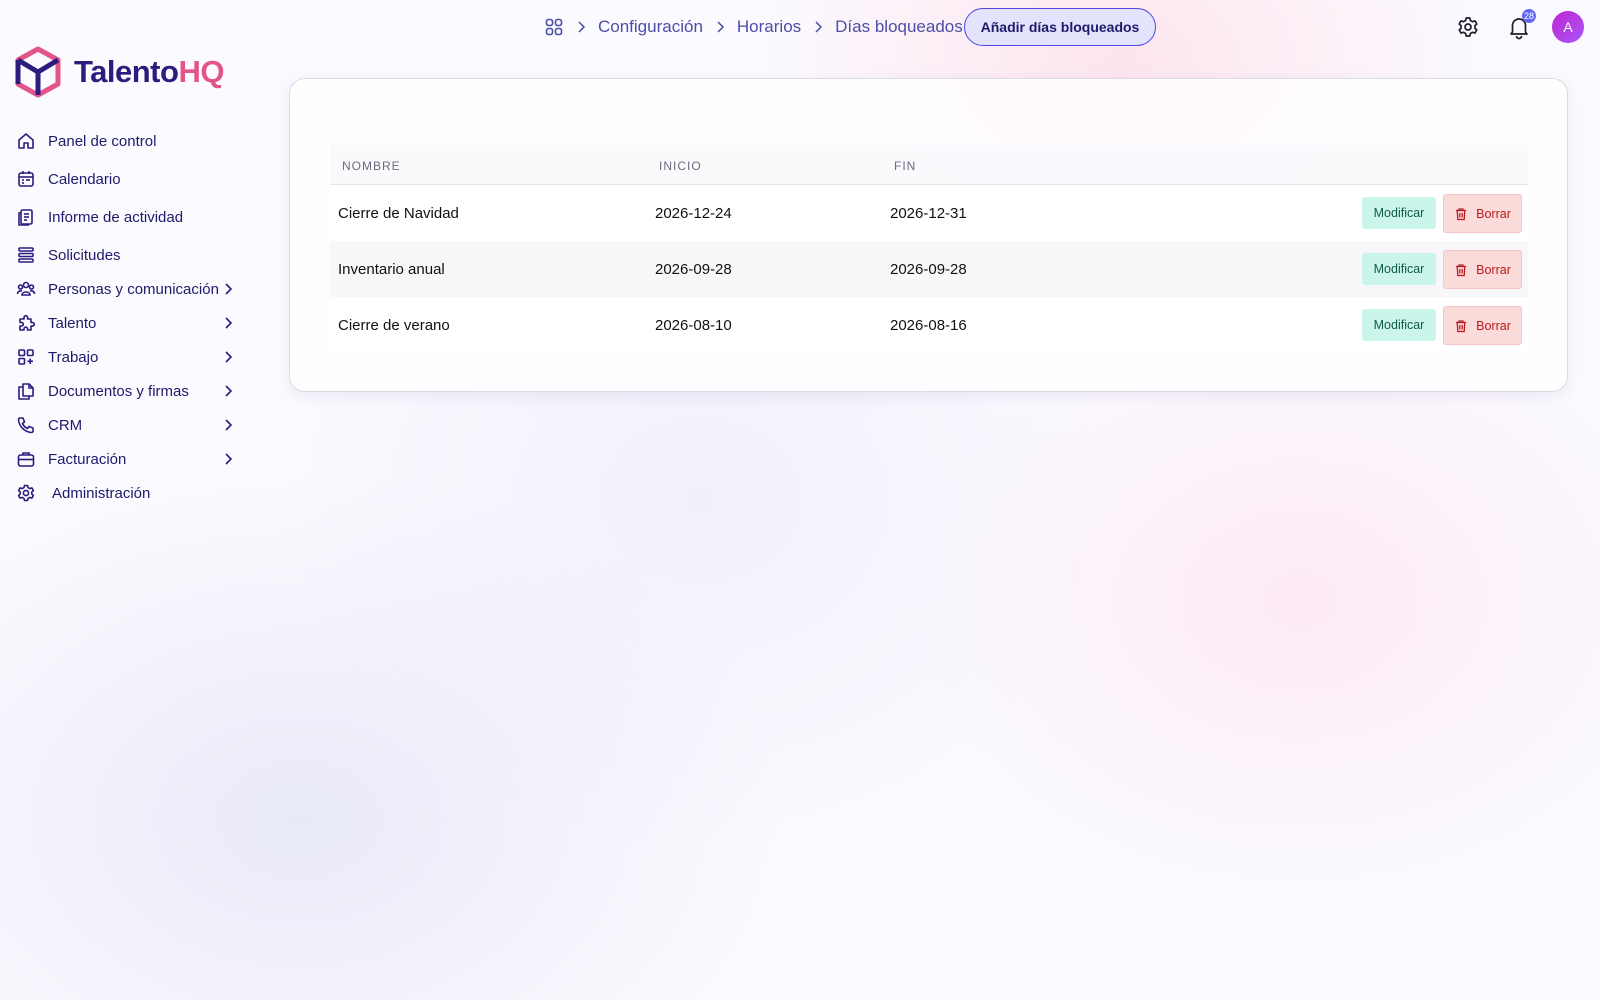 The height and width of the screenshot is (1000, 1600). Describe the element at coordinates (26, 391) in the screenshot. I see `documents-icon` at that location.